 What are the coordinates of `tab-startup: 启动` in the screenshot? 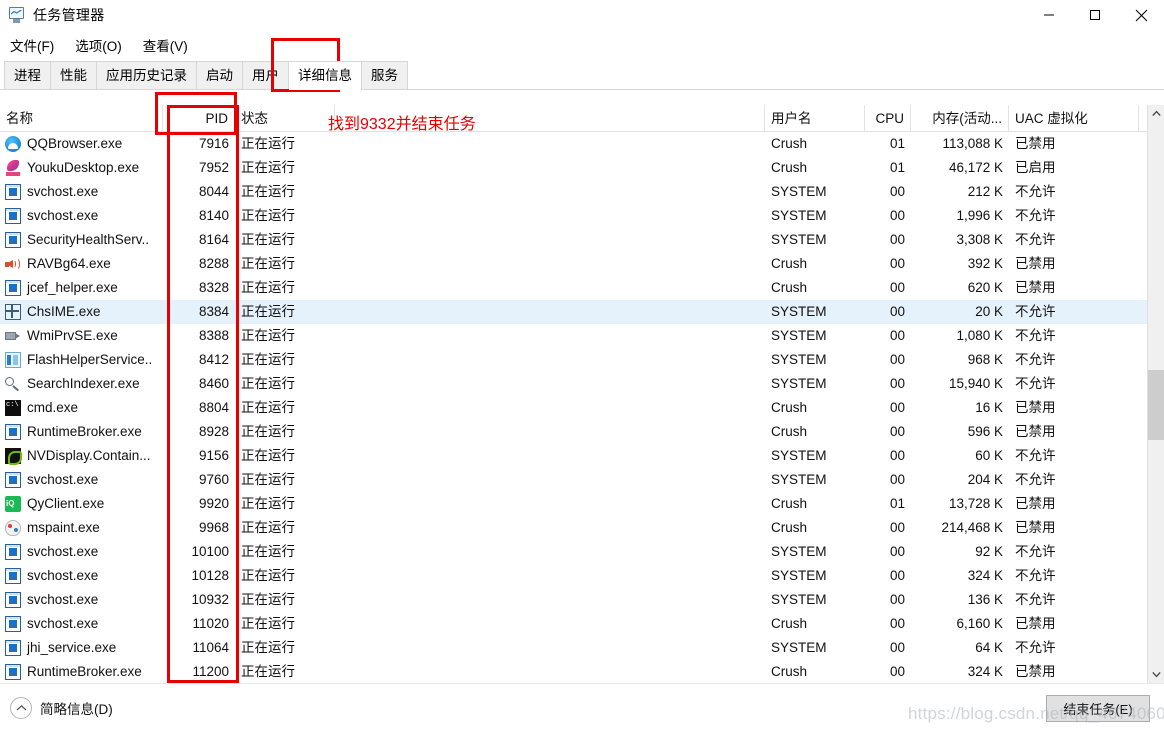 It's located at (219, 75).